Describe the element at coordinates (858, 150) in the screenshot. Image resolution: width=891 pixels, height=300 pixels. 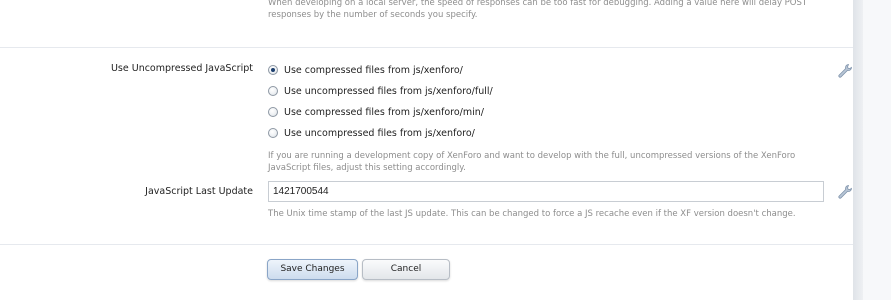
I see `scroll-edge` at that location.